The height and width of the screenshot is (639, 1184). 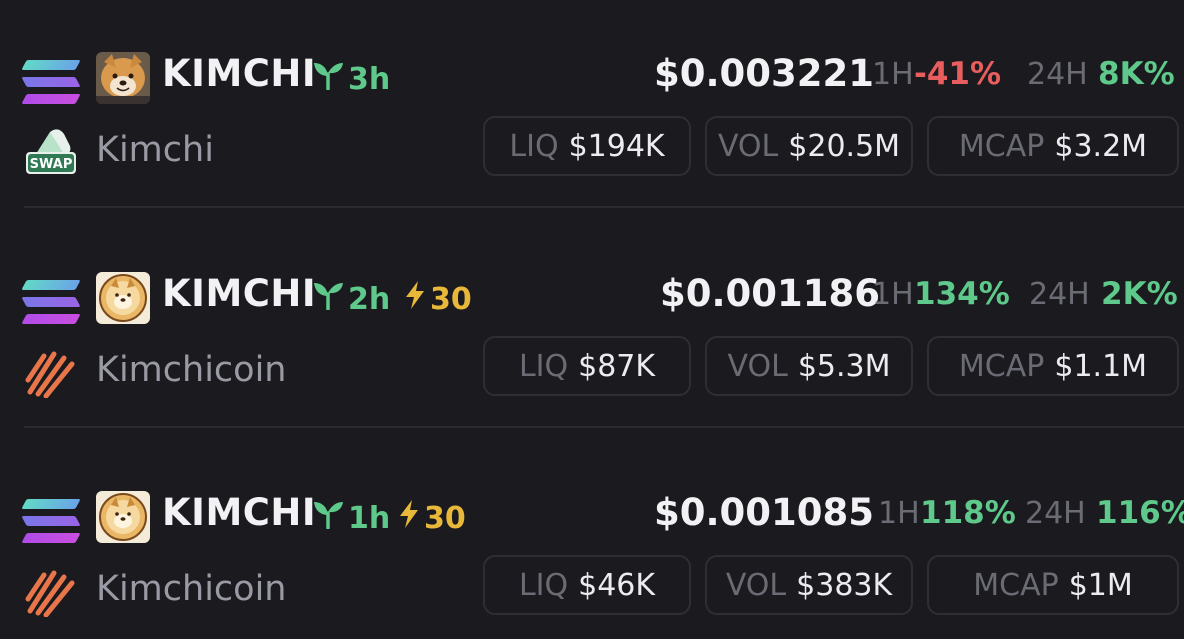 I want to click on token-age: 1h, so click(x=351, y=518).